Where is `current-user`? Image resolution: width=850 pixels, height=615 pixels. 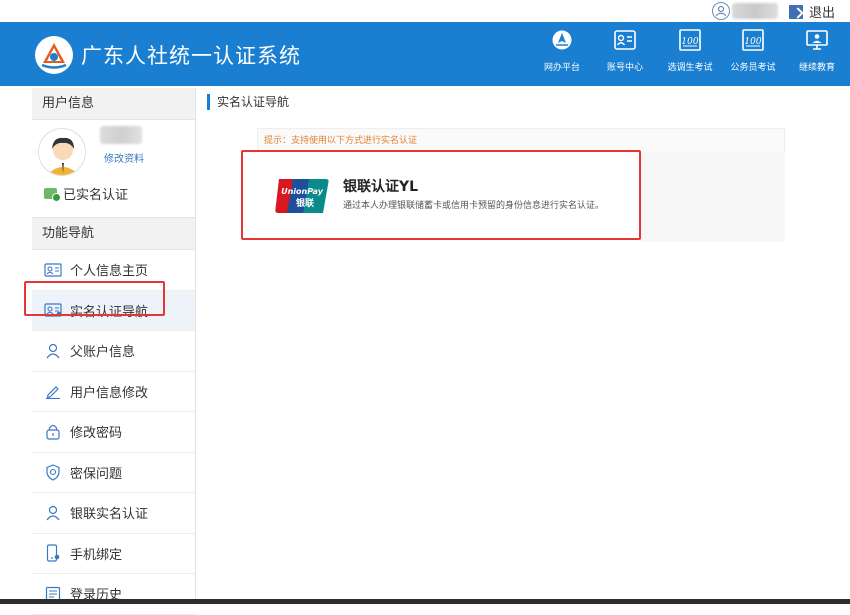 current-user is located at coordinates (745, 11).